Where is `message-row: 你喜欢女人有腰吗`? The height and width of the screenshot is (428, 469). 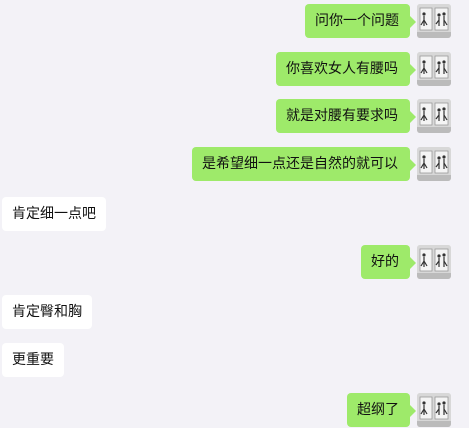 message-row: 你喜欢女人有腰吗 is located at coordinates (234, 69).